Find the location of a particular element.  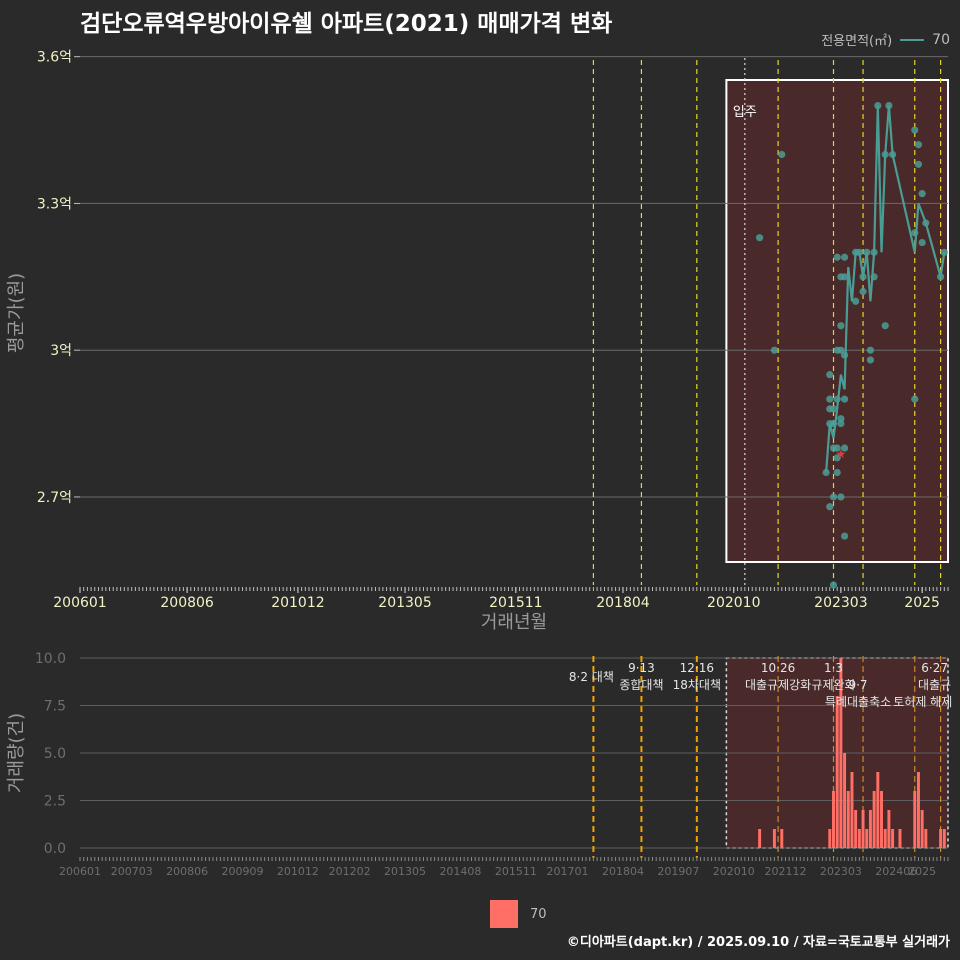

legend-bar-swatch is located at coordinates (504, 914).